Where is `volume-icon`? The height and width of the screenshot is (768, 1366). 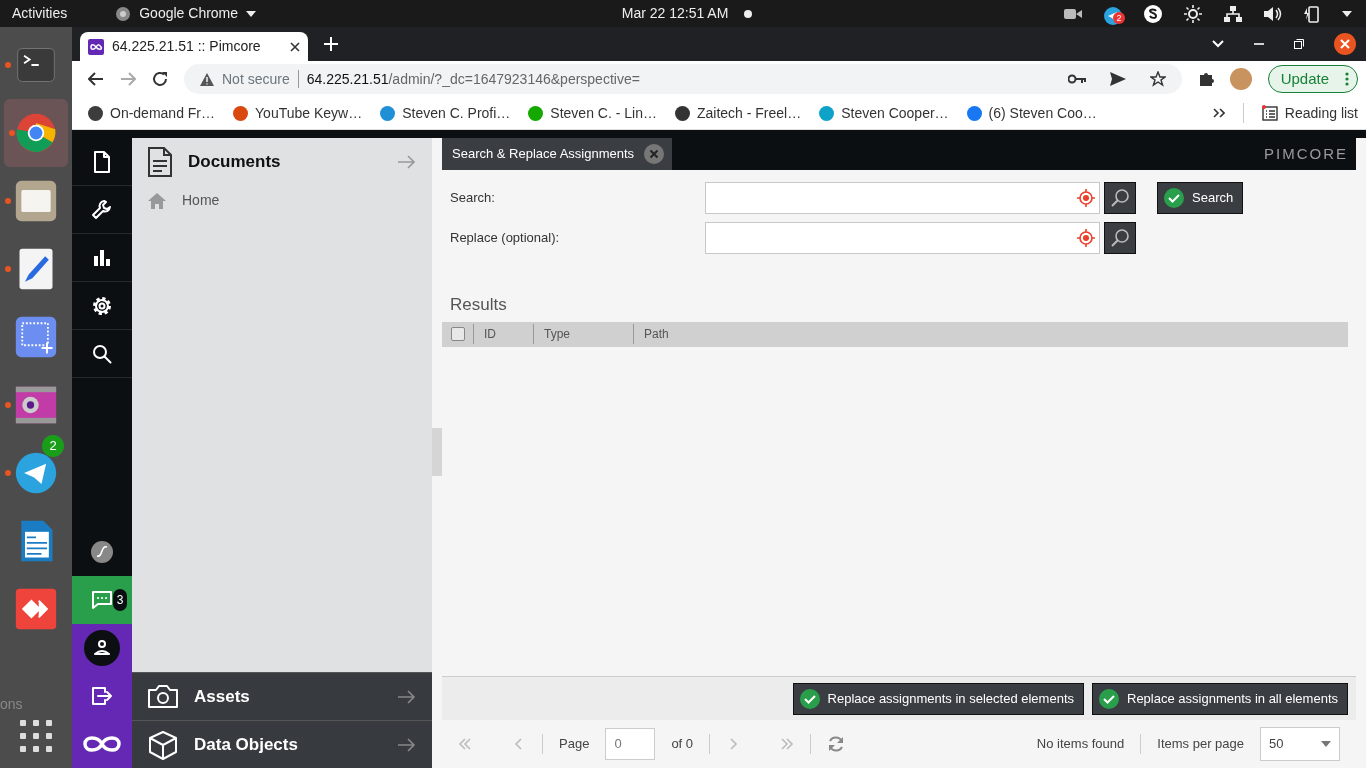
volume-icon is located at coordinates (1273, 13).